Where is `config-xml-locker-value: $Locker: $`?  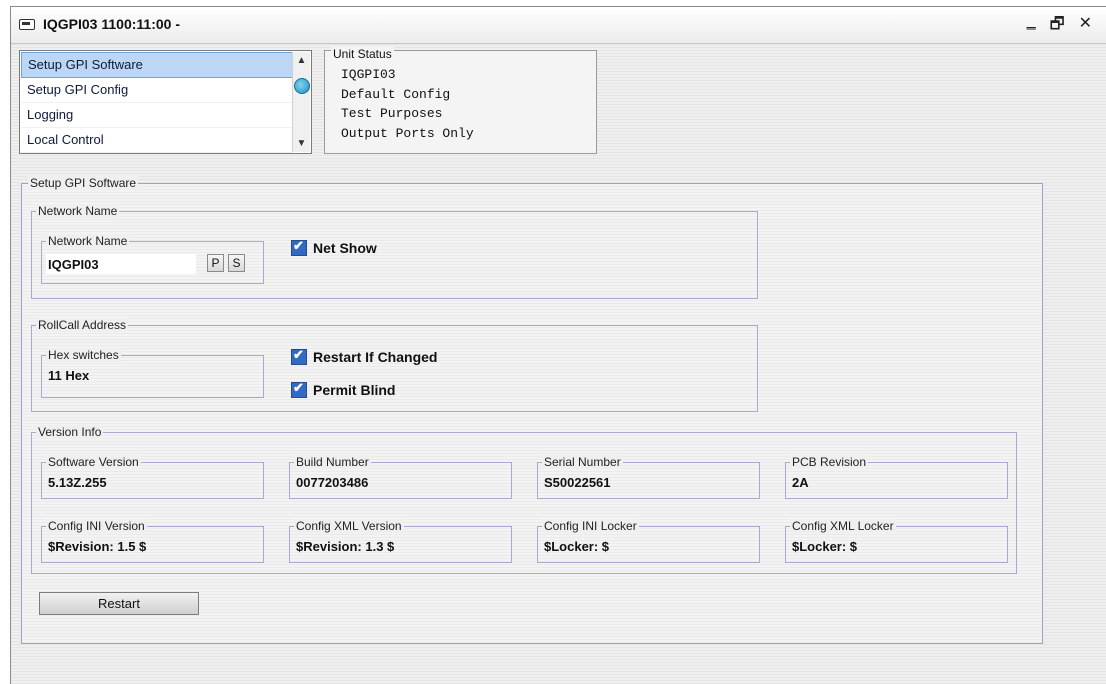
config-xml-locker-value: $Locker: $ is located at coordinates (825, 546).